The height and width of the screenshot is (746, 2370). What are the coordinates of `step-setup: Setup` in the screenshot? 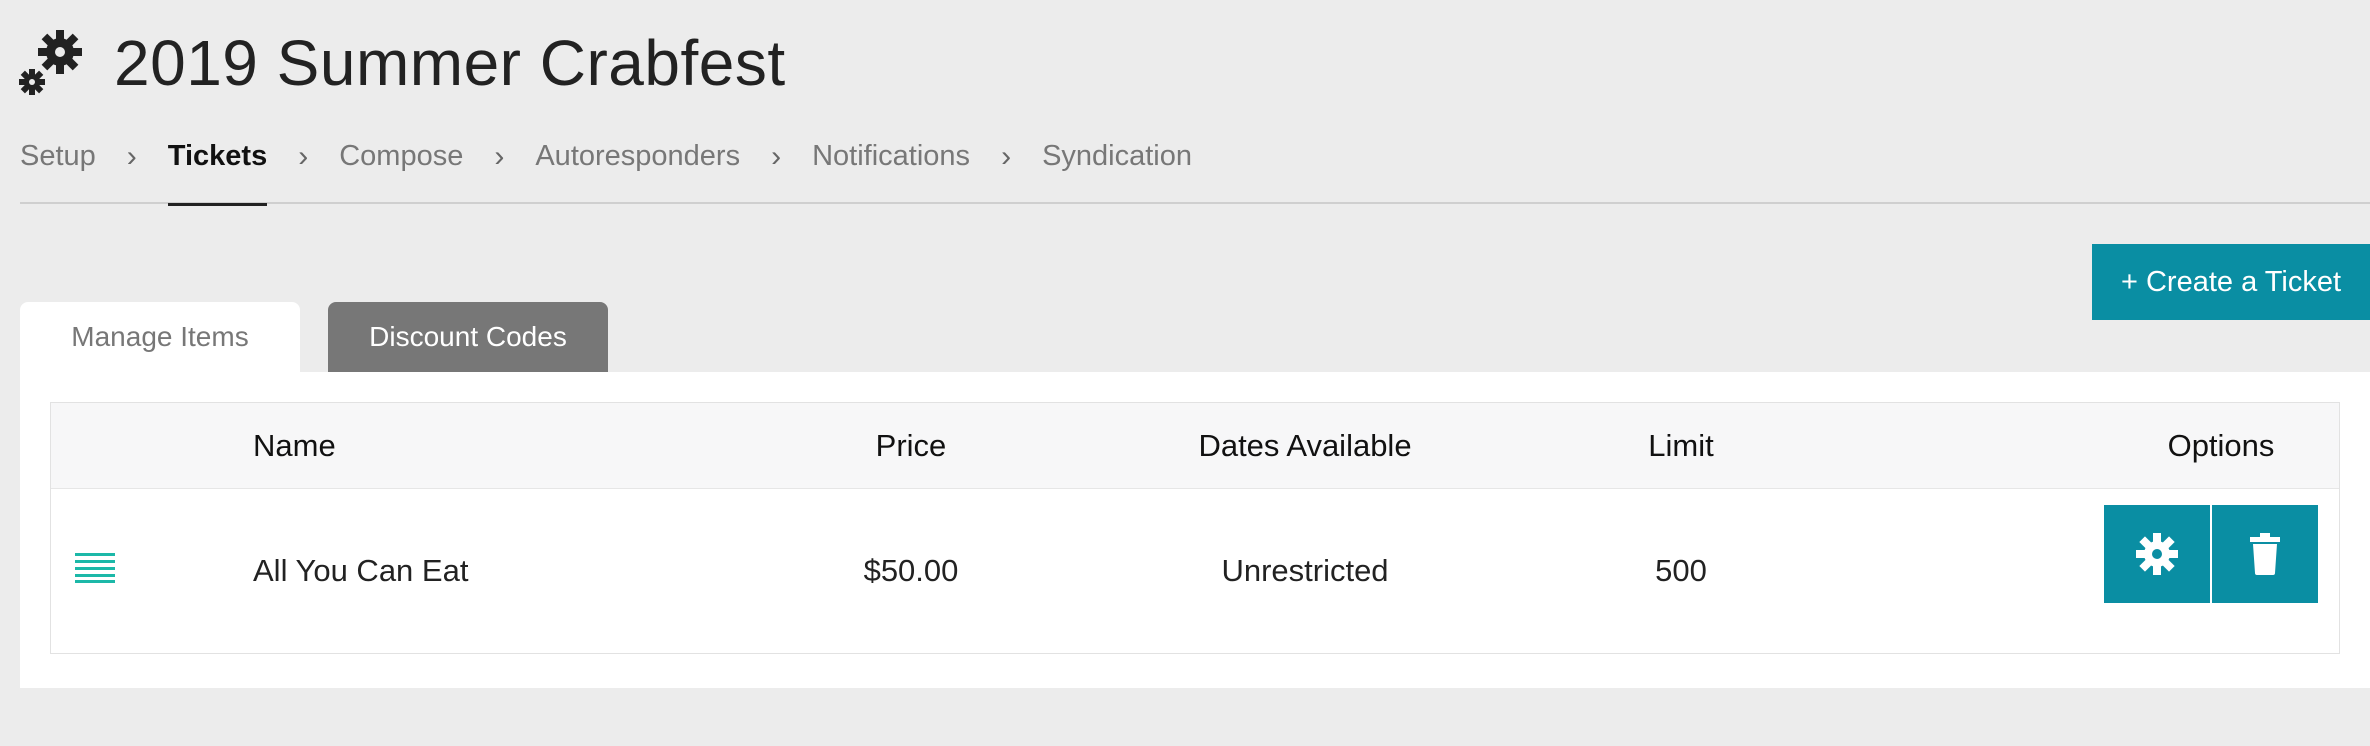 It's located at (58, 166).